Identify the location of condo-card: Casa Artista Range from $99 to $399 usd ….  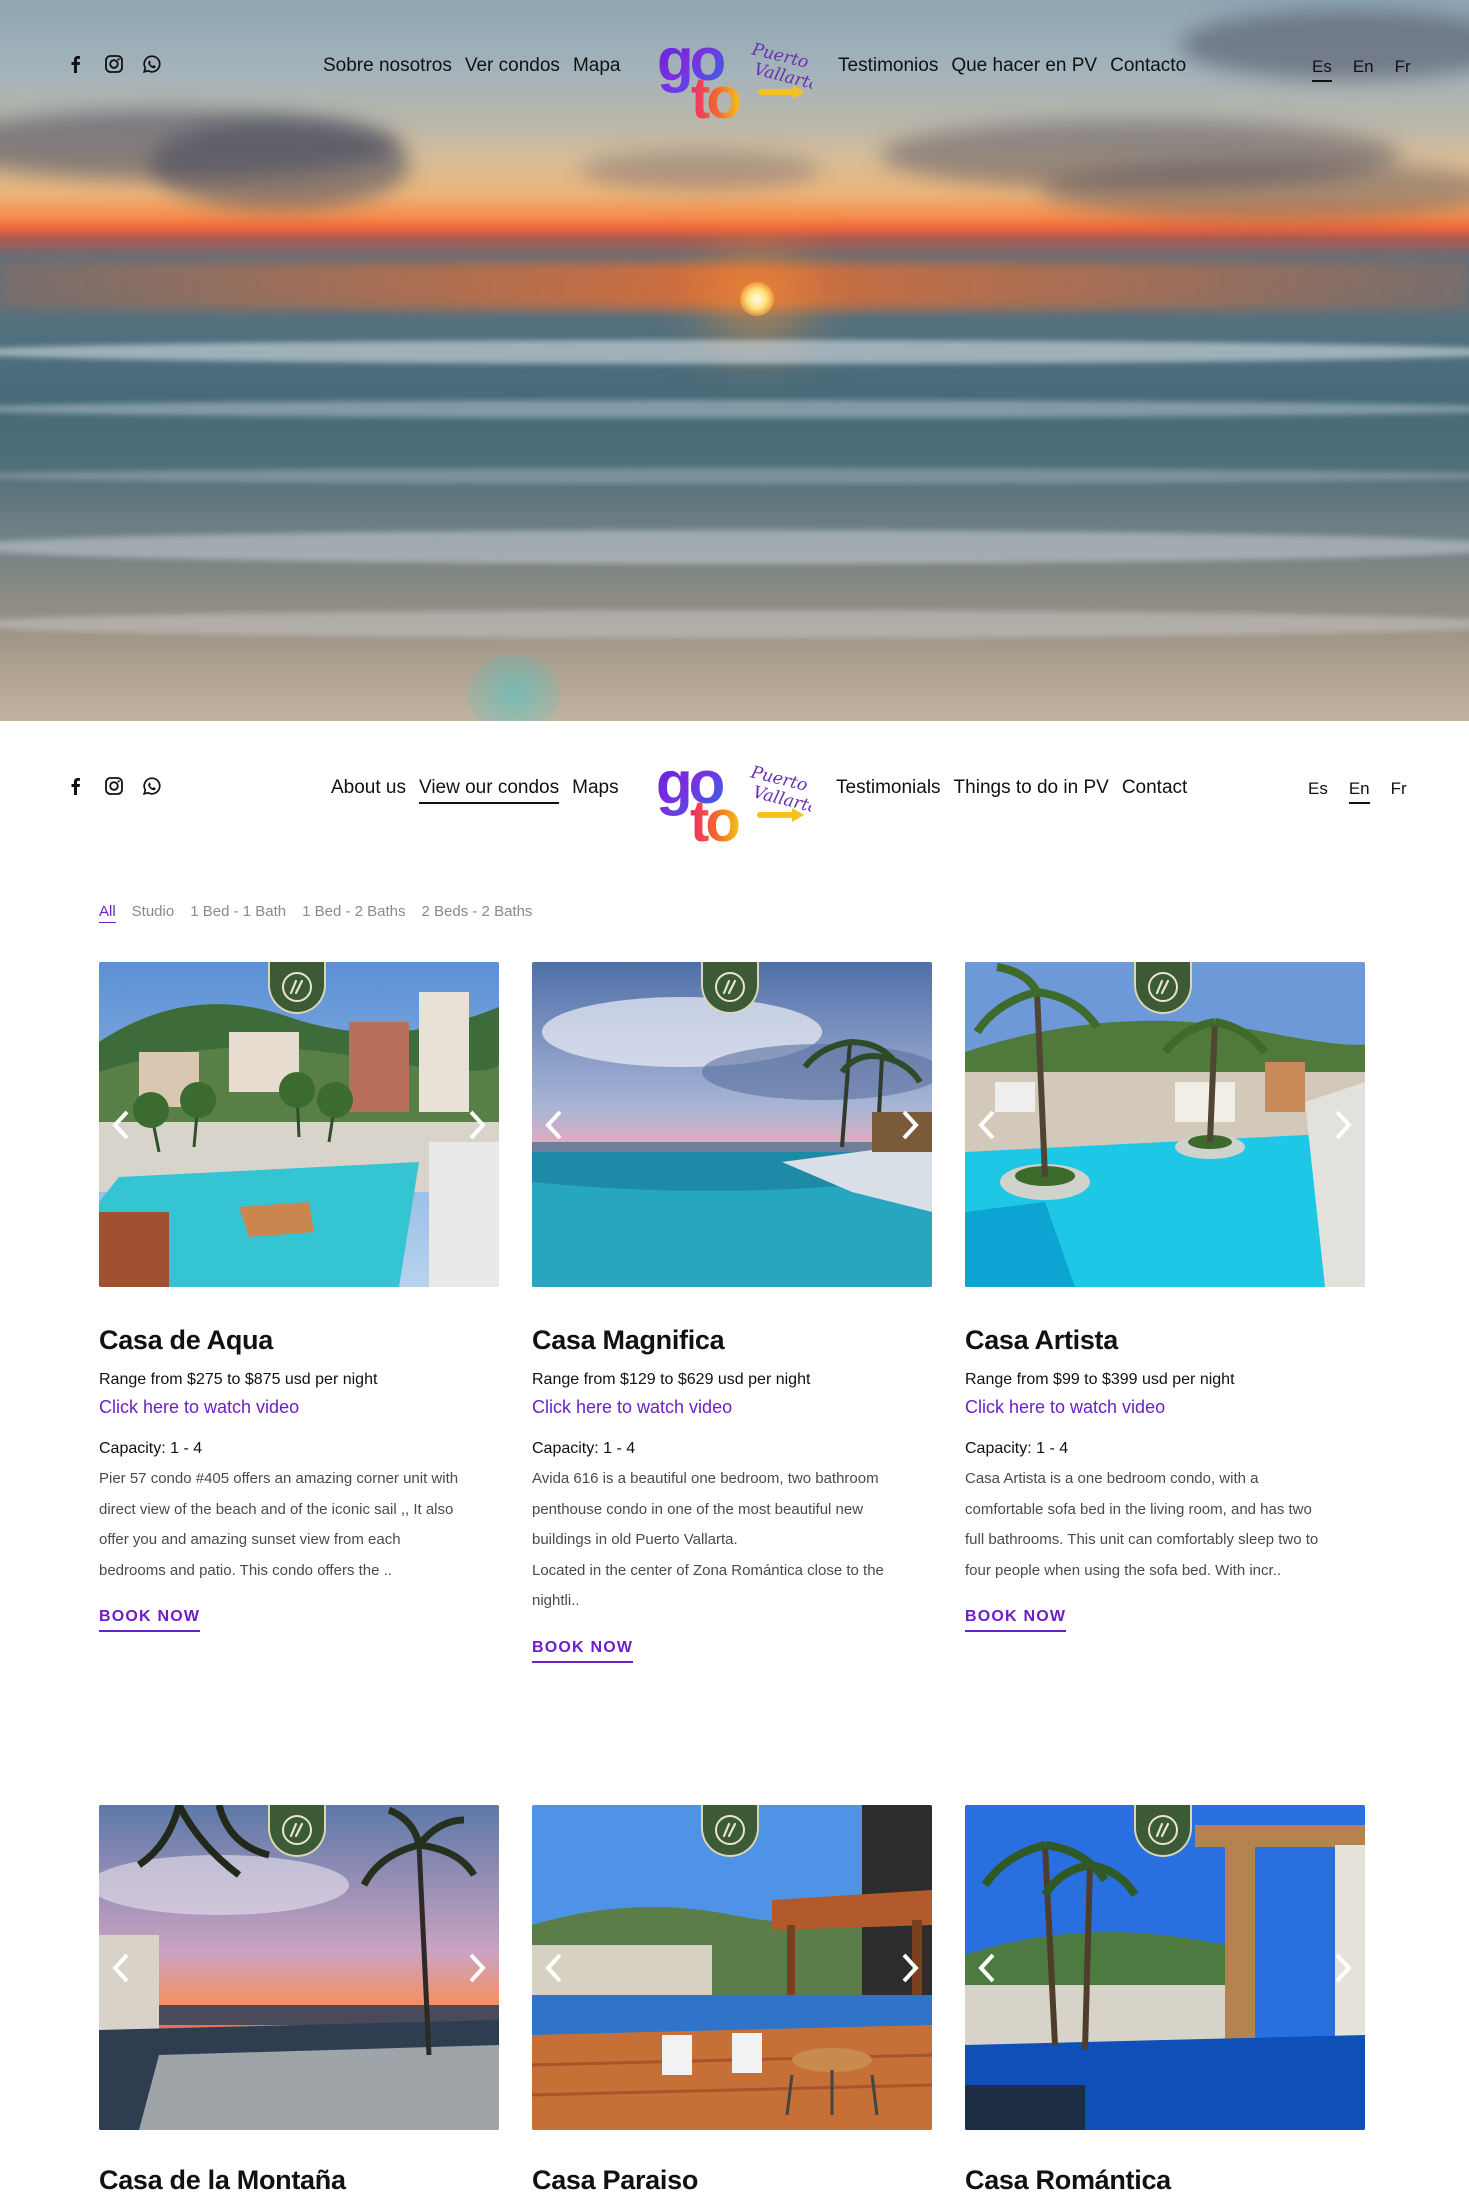
(1165, 1297).